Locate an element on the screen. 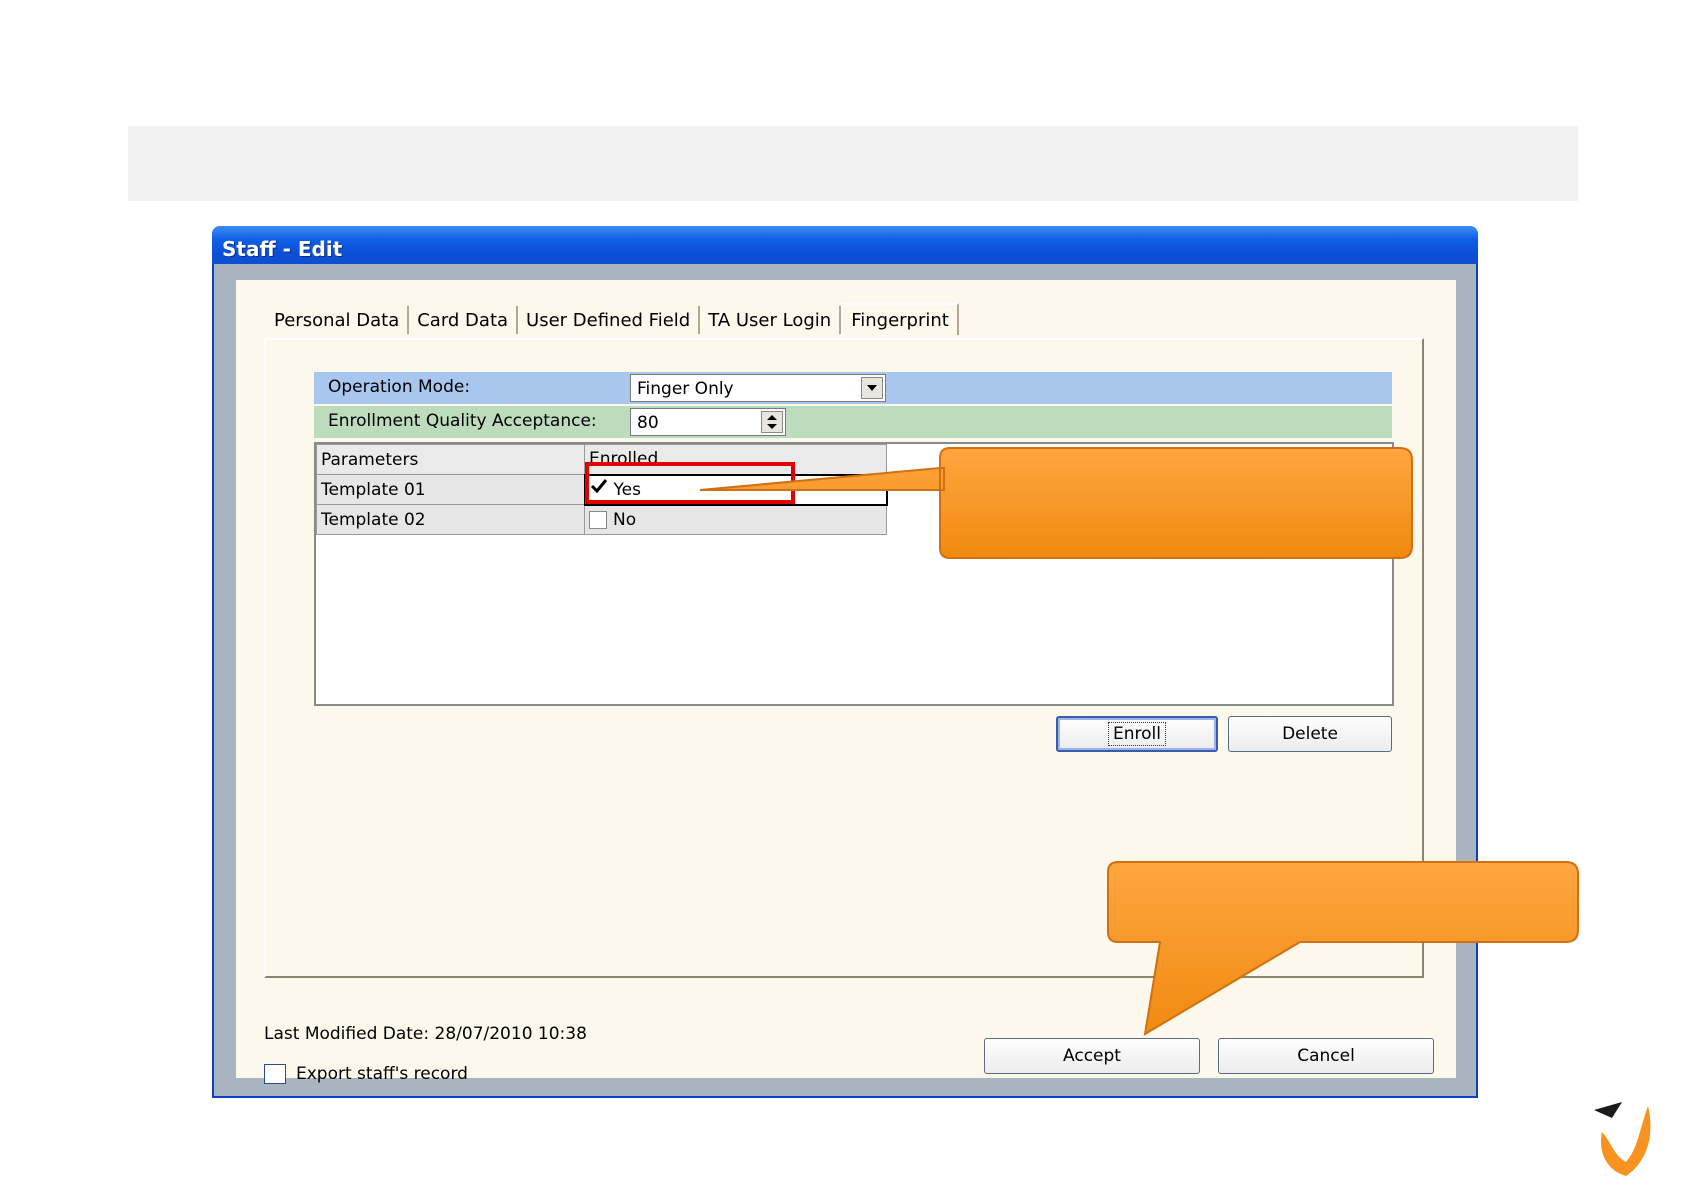 The width and height of the screenshot is (1684, 1191). tab-user-defined-field: User Defined Field is located at coordinates (609, 320).